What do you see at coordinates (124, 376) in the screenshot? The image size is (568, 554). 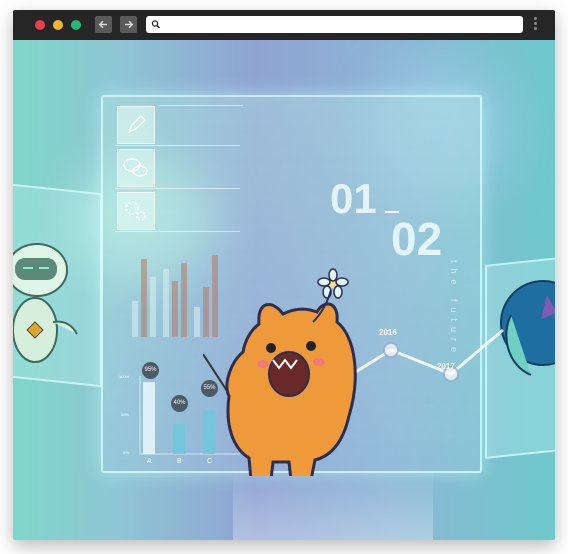 I see `y-tick-100: 100%` at bounding box center [124, 376].